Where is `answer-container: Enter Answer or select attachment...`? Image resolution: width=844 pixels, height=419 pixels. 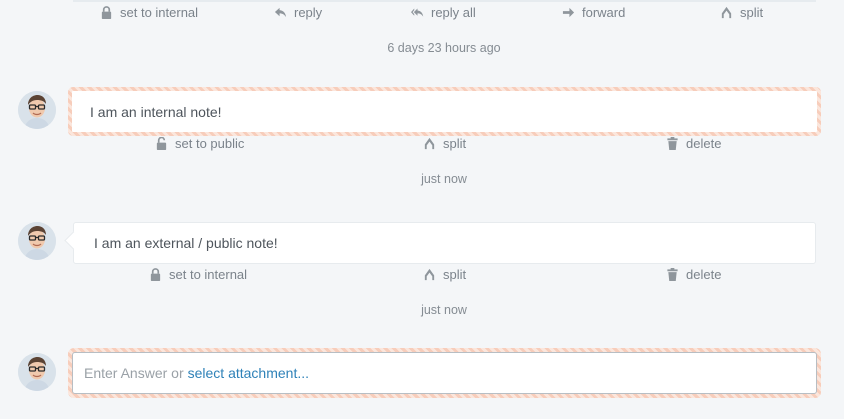 answer-container: Enter Answer or select attachment... is located at coordinates (444, 373).